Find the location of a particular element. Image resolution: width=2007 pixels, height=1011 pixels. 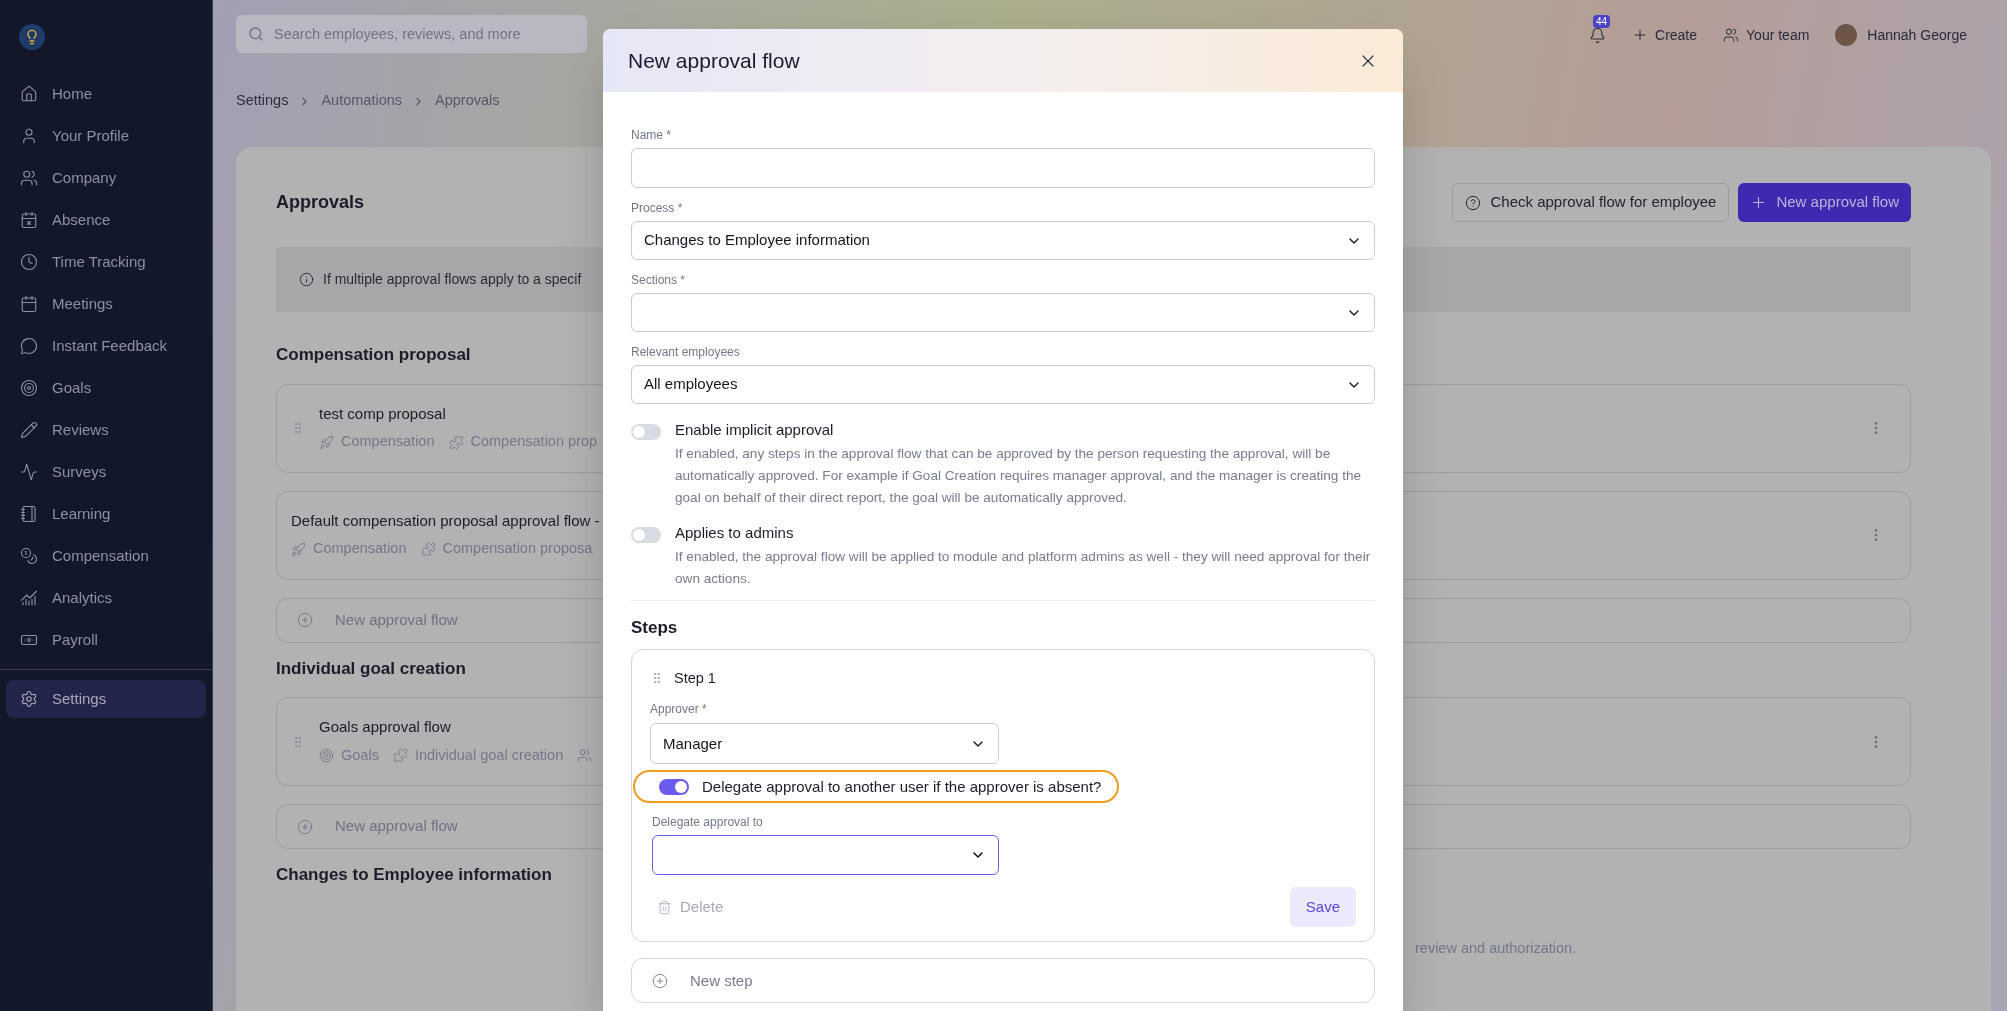

field-label: Sections * is located at coordinates (659, 280).